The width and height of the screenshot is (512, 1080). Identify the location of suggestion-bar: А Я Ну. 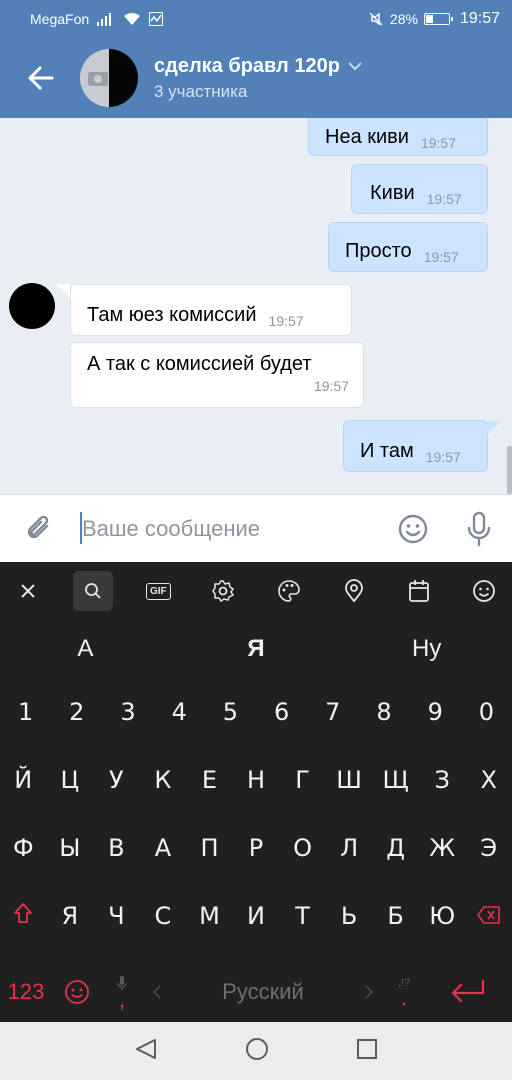
(256, 649).